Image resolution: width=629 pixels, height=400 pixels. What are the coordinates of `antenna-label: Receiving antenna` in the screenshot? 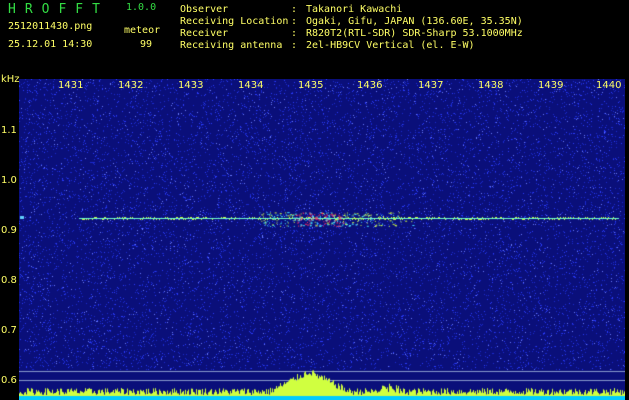 It's located at (231, 45).